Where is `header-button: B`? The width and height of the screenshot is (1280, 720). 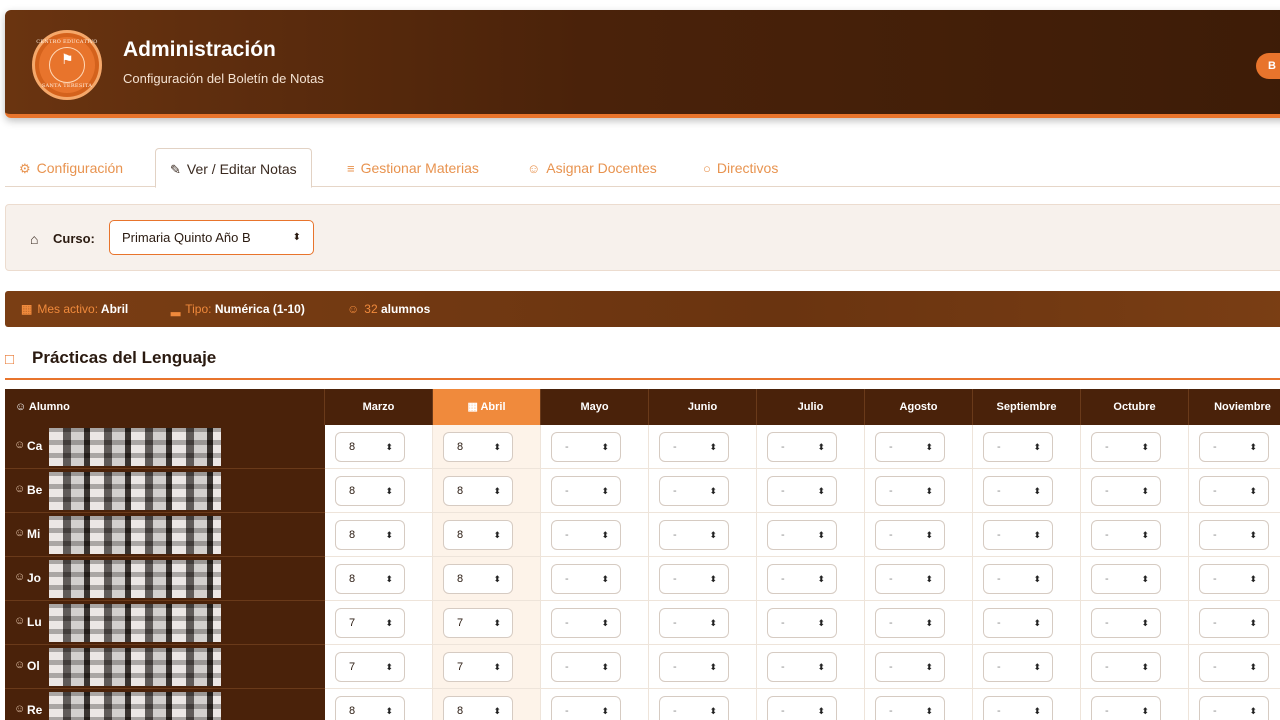 header-button: B is located at coordinates (1268, 66).